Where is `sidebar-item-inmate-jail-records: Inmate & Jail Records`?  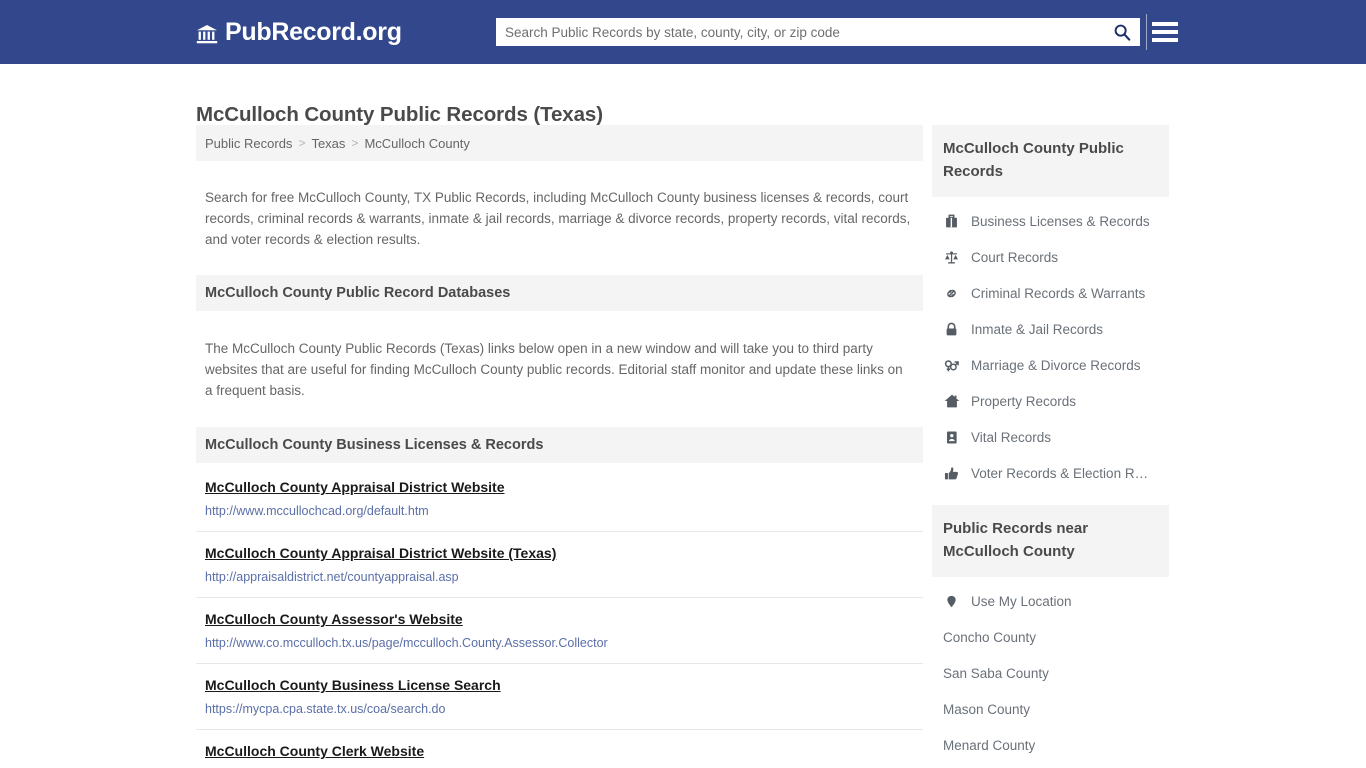
sidebar-item-inmate-jail-records: Inmate & Jail Records is located at coordinates (1050, 329).